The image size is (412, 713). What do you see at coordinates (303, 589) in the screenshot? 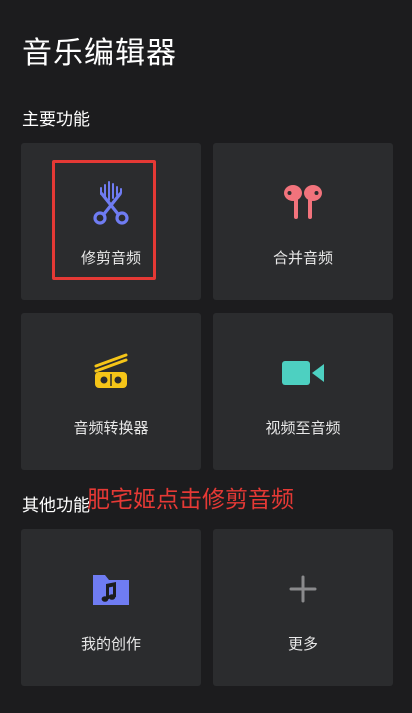
I see `plus-icon` at bounding box center [303, 589].